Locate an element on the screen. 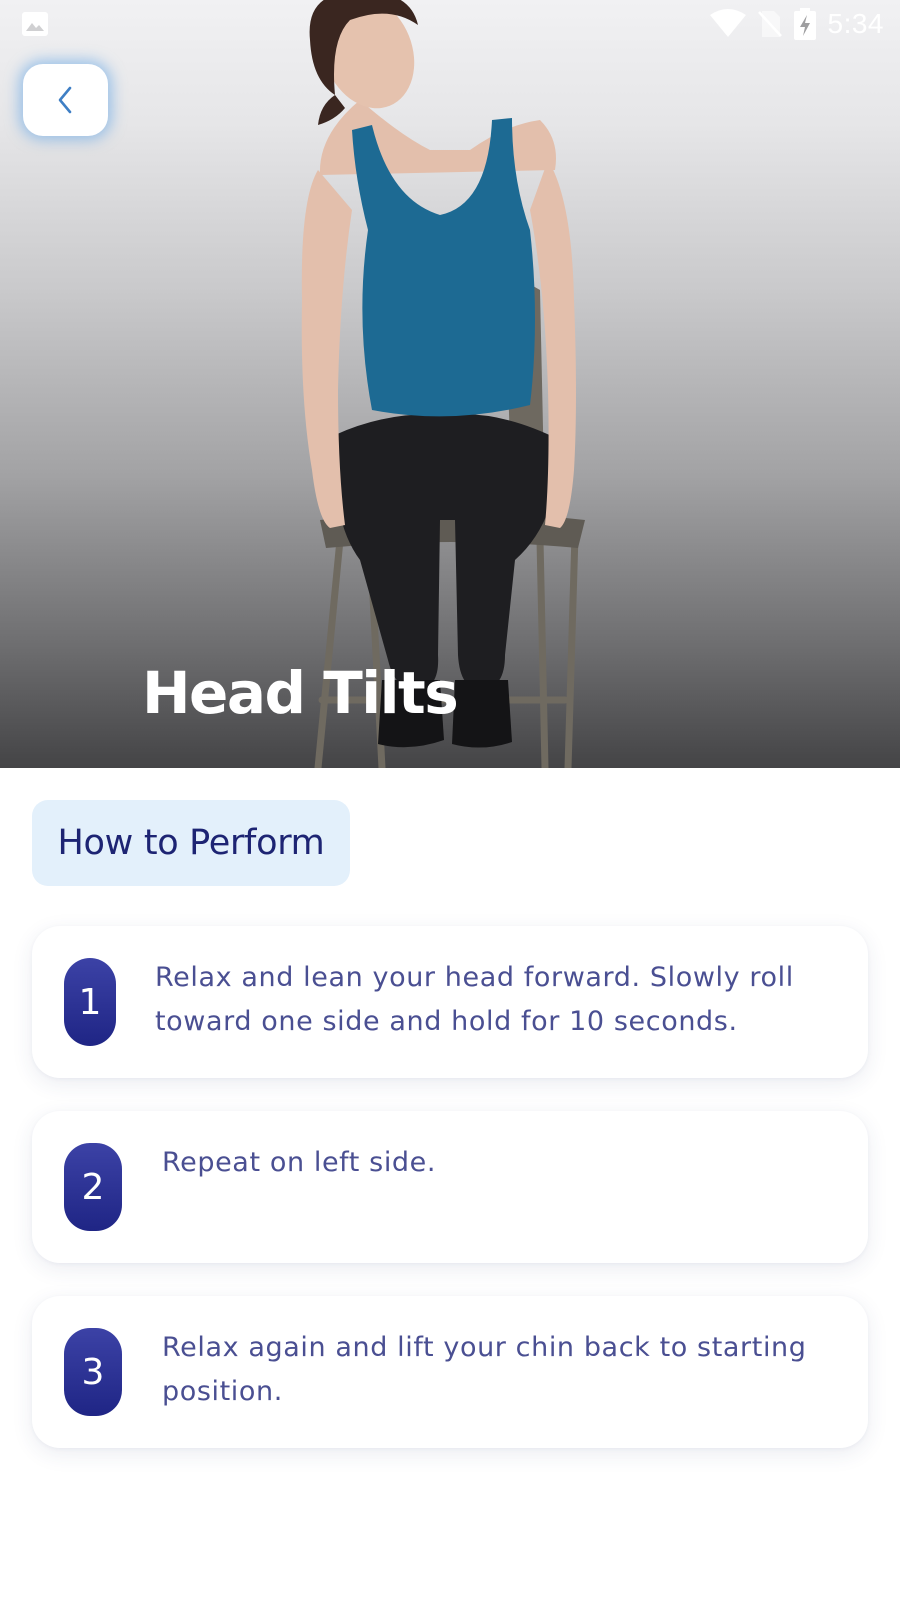  status-bar: 5:34 is located at coordinates (450, 24).